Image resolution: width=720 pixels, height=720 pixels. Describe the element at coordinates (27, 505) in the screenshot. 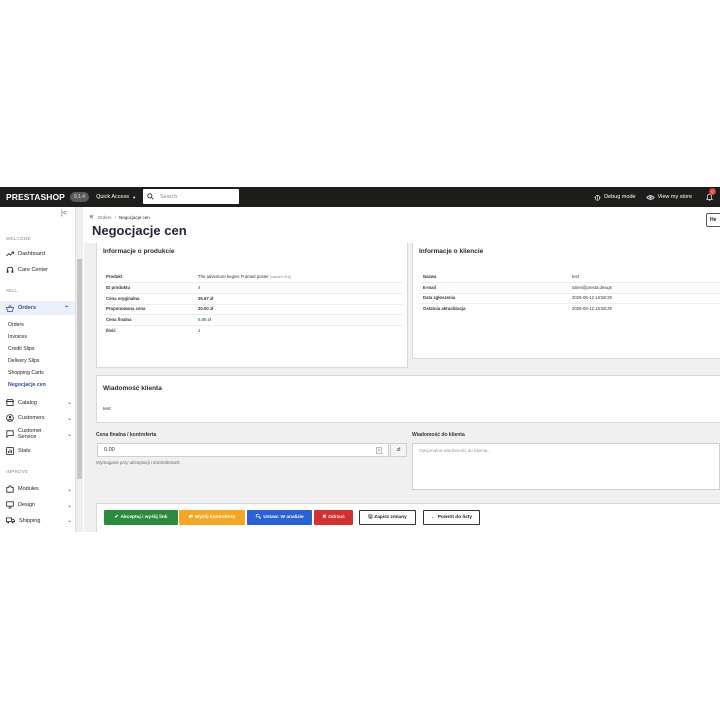

I see `sidebar-item-label: Design` at that location.